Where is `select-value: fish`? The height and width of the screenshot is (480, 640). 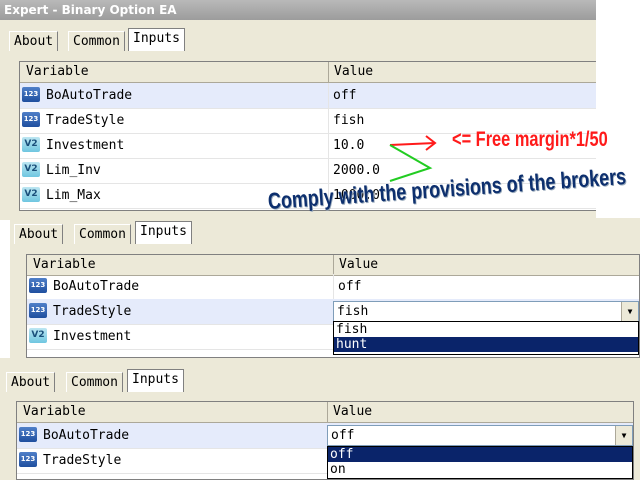 select-value: fish is located at coordinates (353, 311).